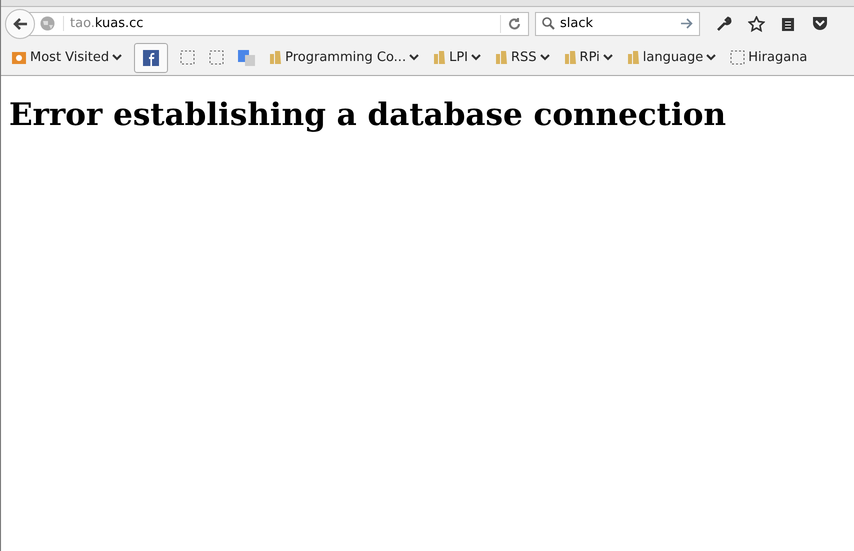  What do you see at coordinates (514, 23) in the screenshot?
I see `reload-icon` at bounding box center [514, 23].